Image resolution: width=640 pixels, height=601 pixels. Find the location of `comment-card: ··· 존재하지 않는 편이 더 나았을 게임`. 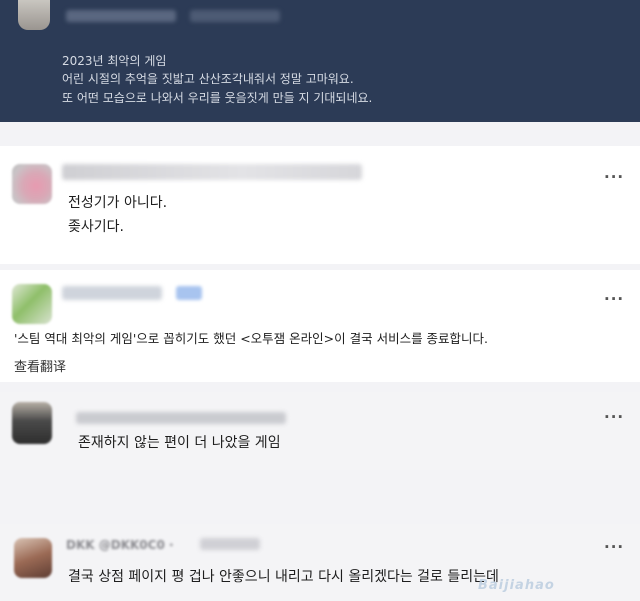

comment-card: ··· 존재하지 않는 편이 더 나았을 게임 is located at coordinates (320, 431).